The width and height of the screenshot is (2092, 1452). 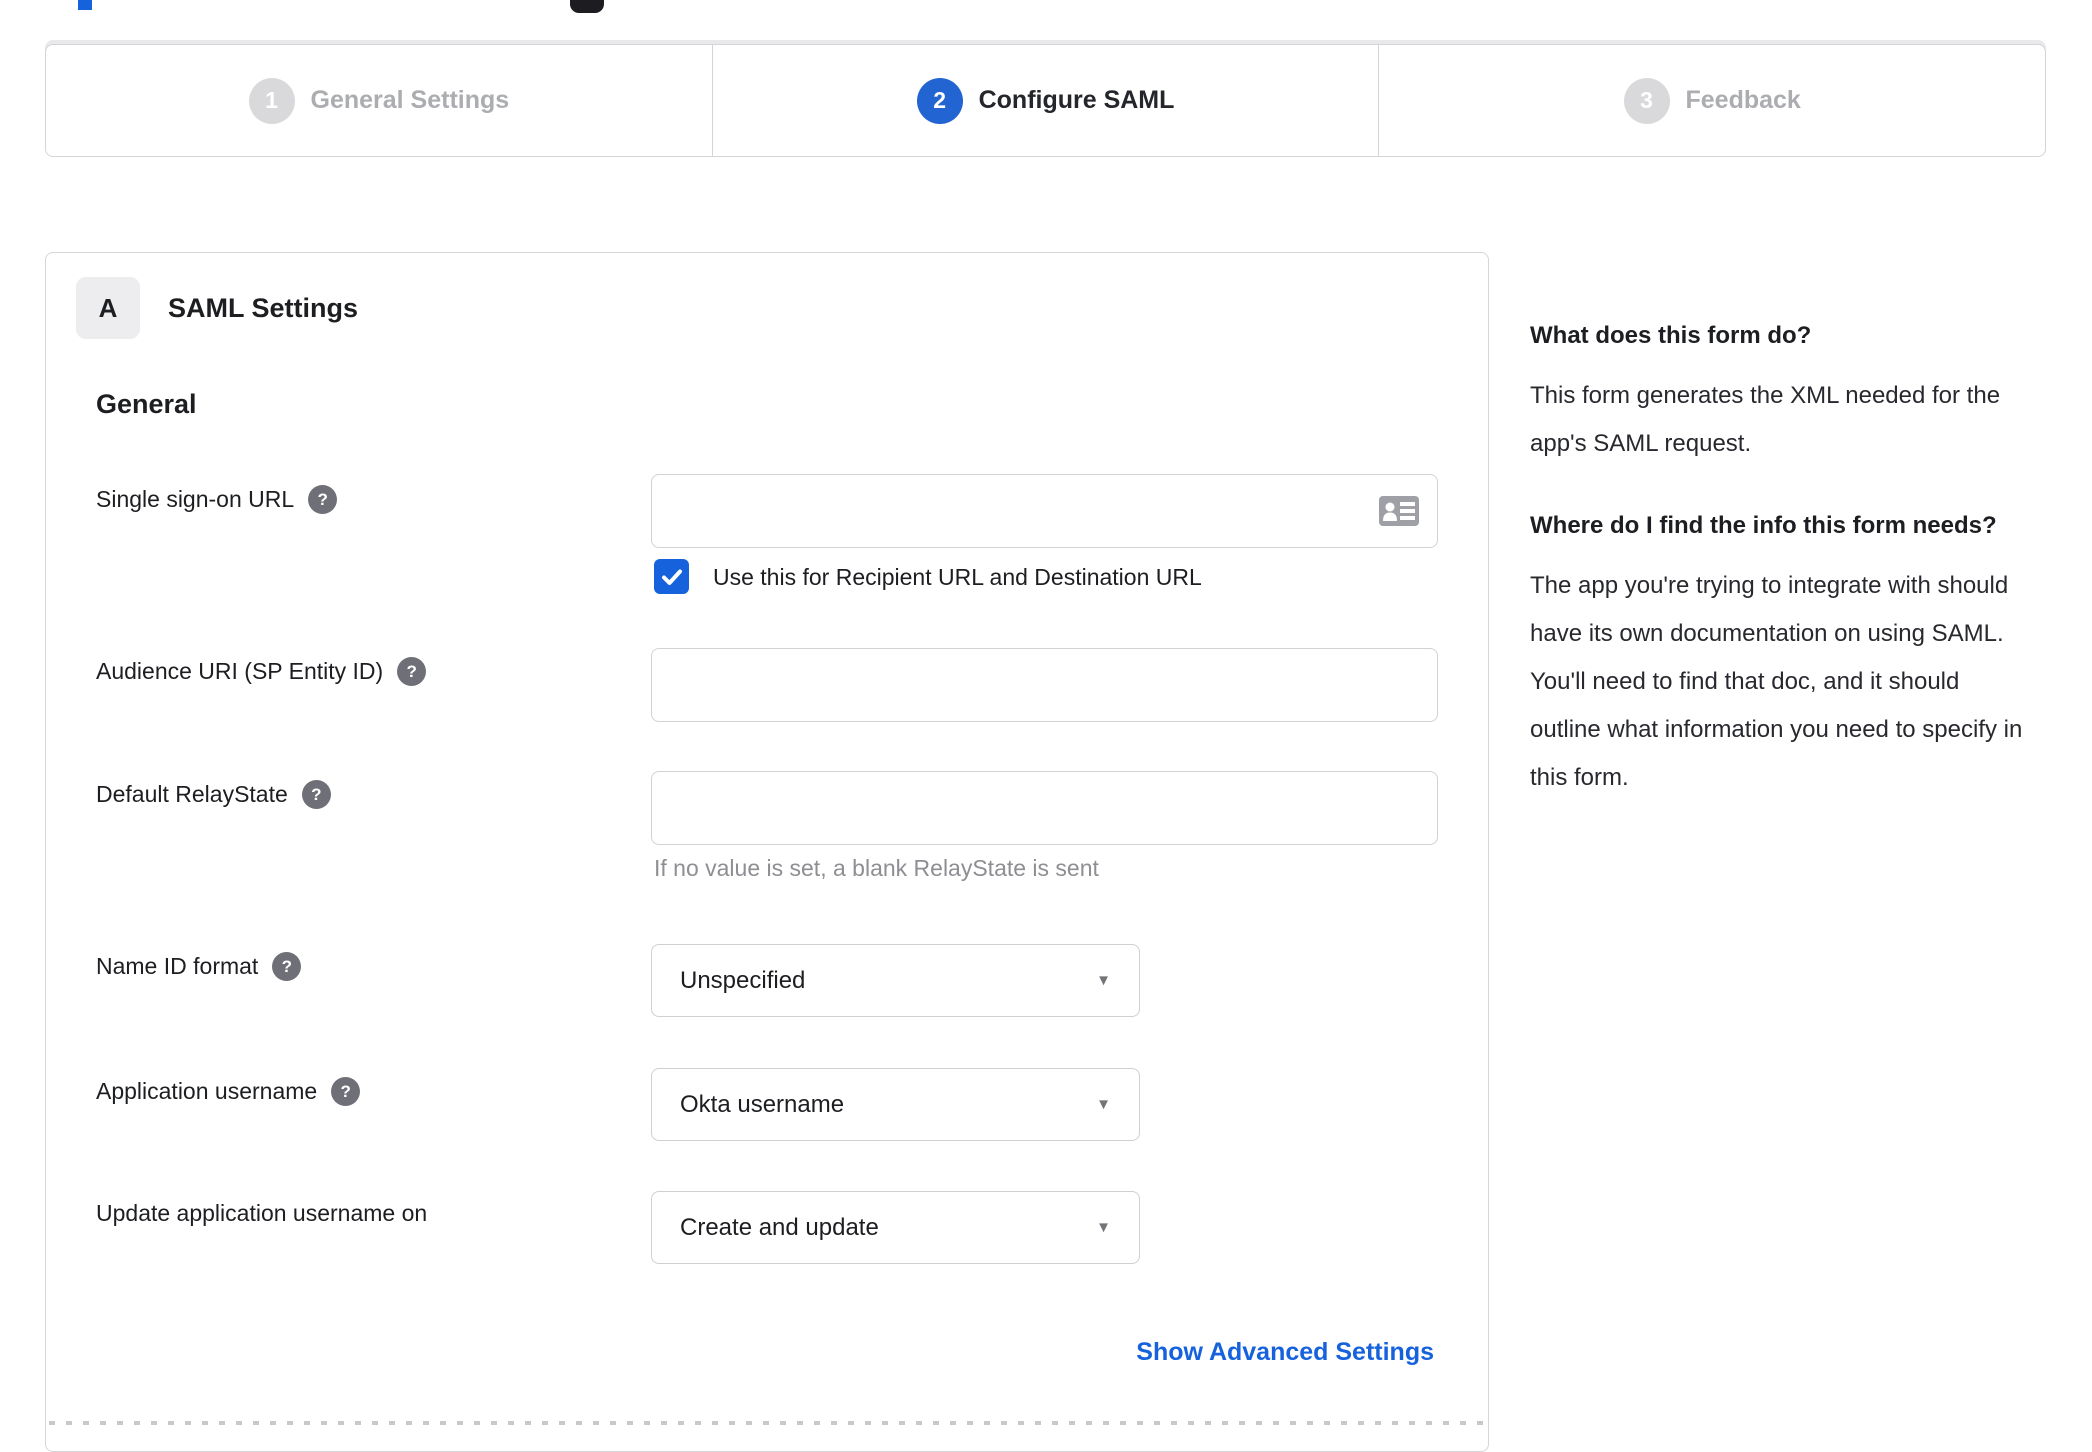 What do you see at coordinates (146, 404) in the screenshot?
I see `general-section-heading: General` at bounding box center [146, 404].